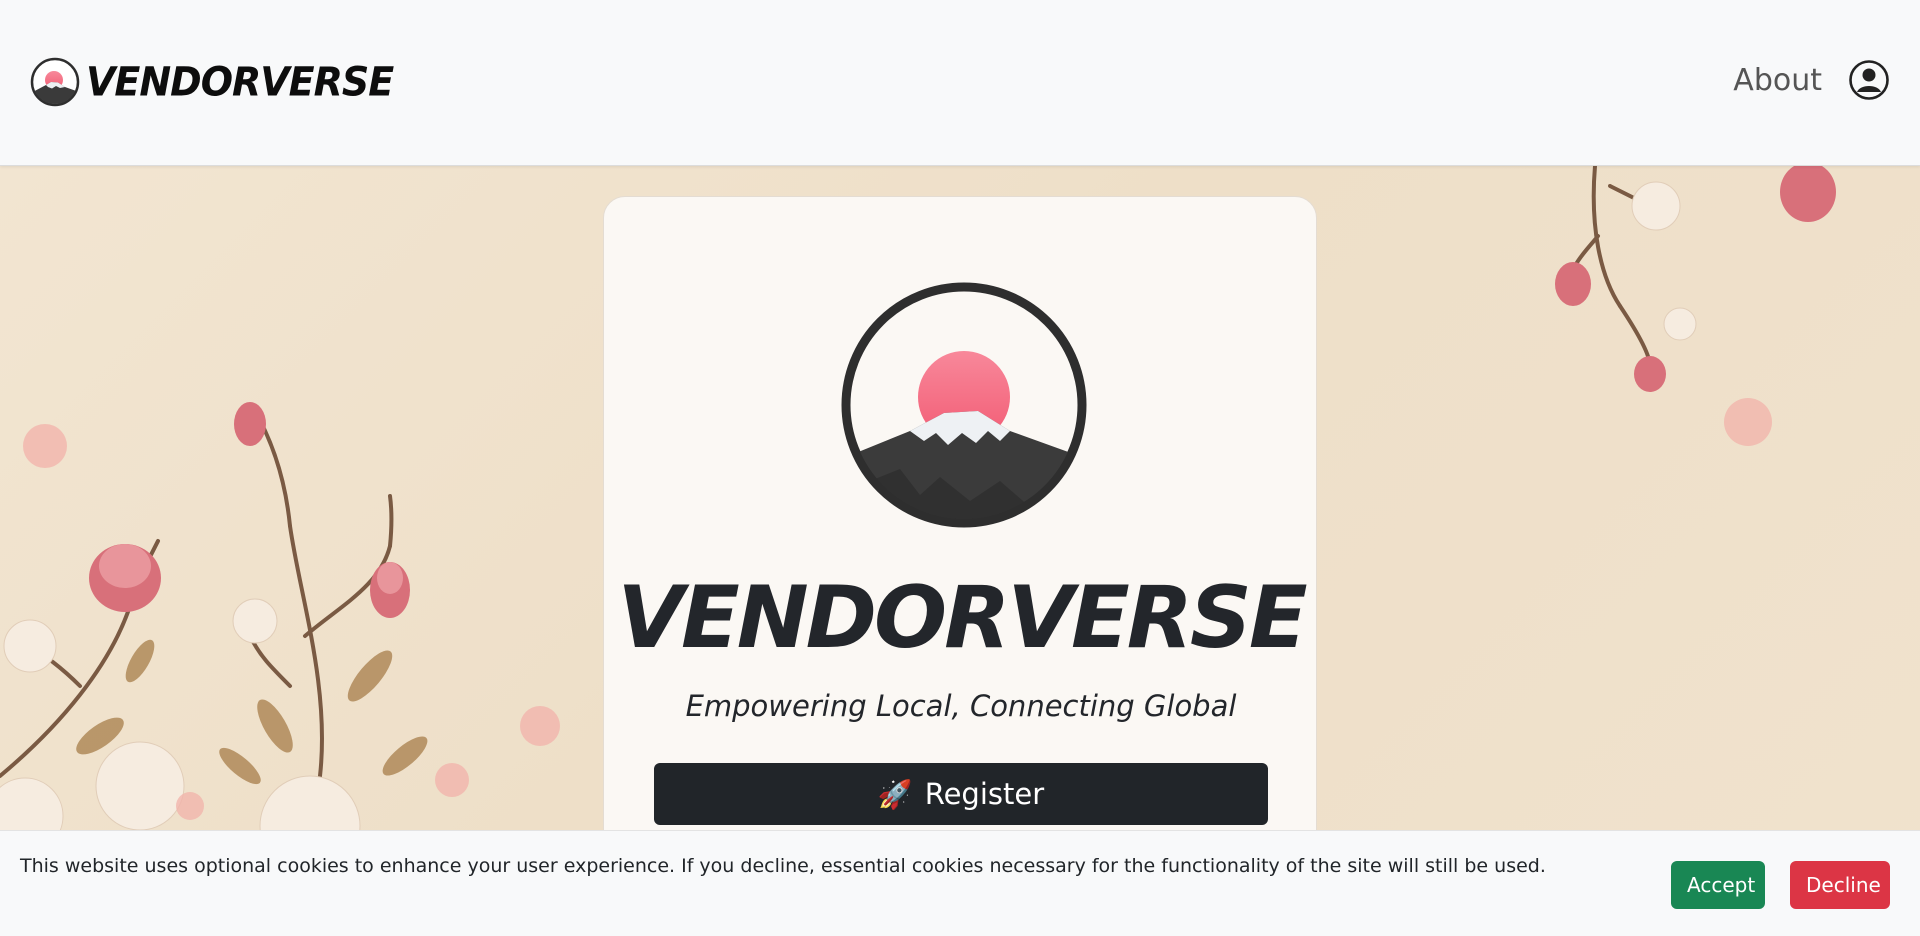 This screenshot has width=1920, height=936. What do you see at coordinates (240, 82) in the screenshot?
I see `brand-name: VENDORVERSE` at bounding box center [240, 82].